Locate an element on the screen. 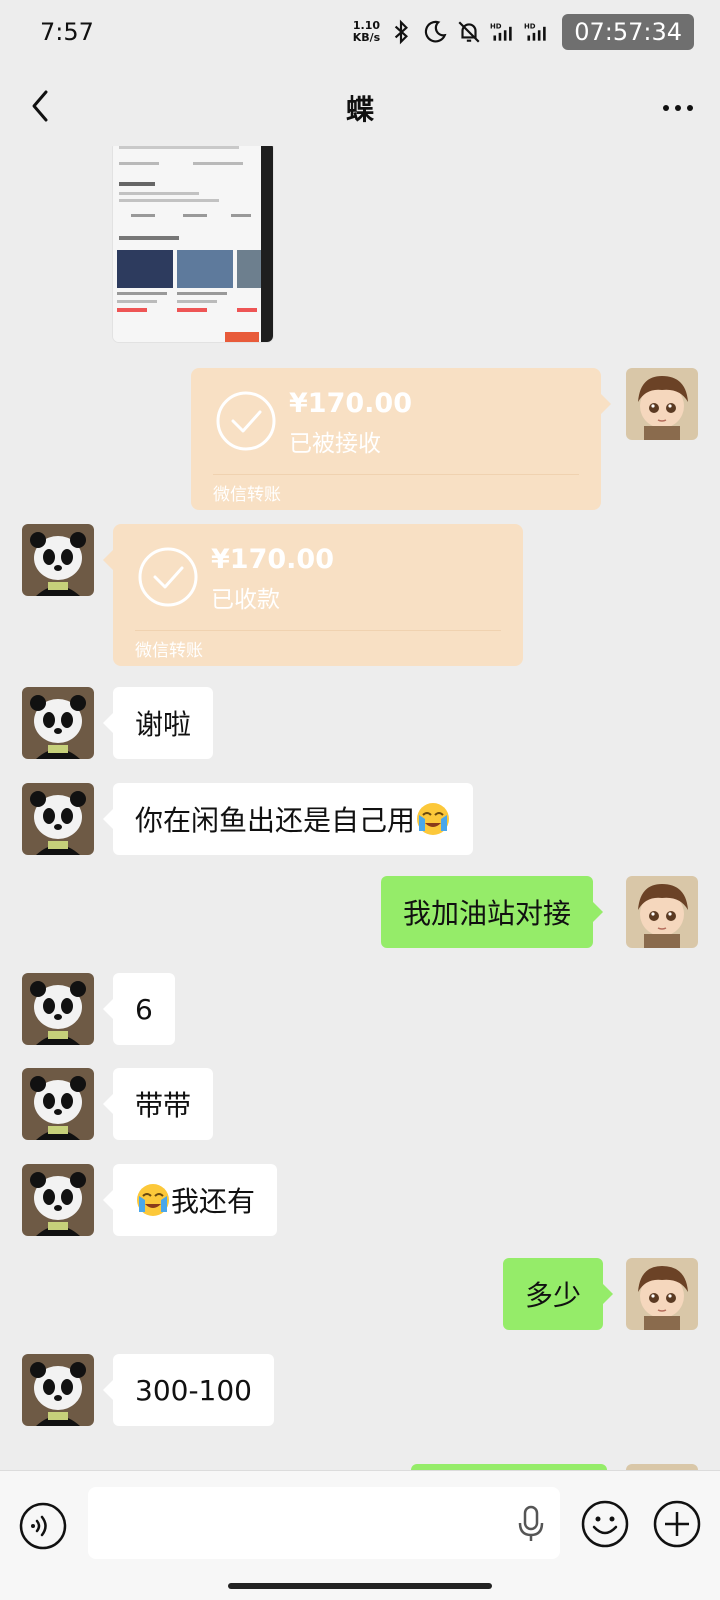 This screenshot has width=720, height=1600. status-icons: 1.10 KB/s HD HD 07:57:34 is located at coordinates (523, 32).